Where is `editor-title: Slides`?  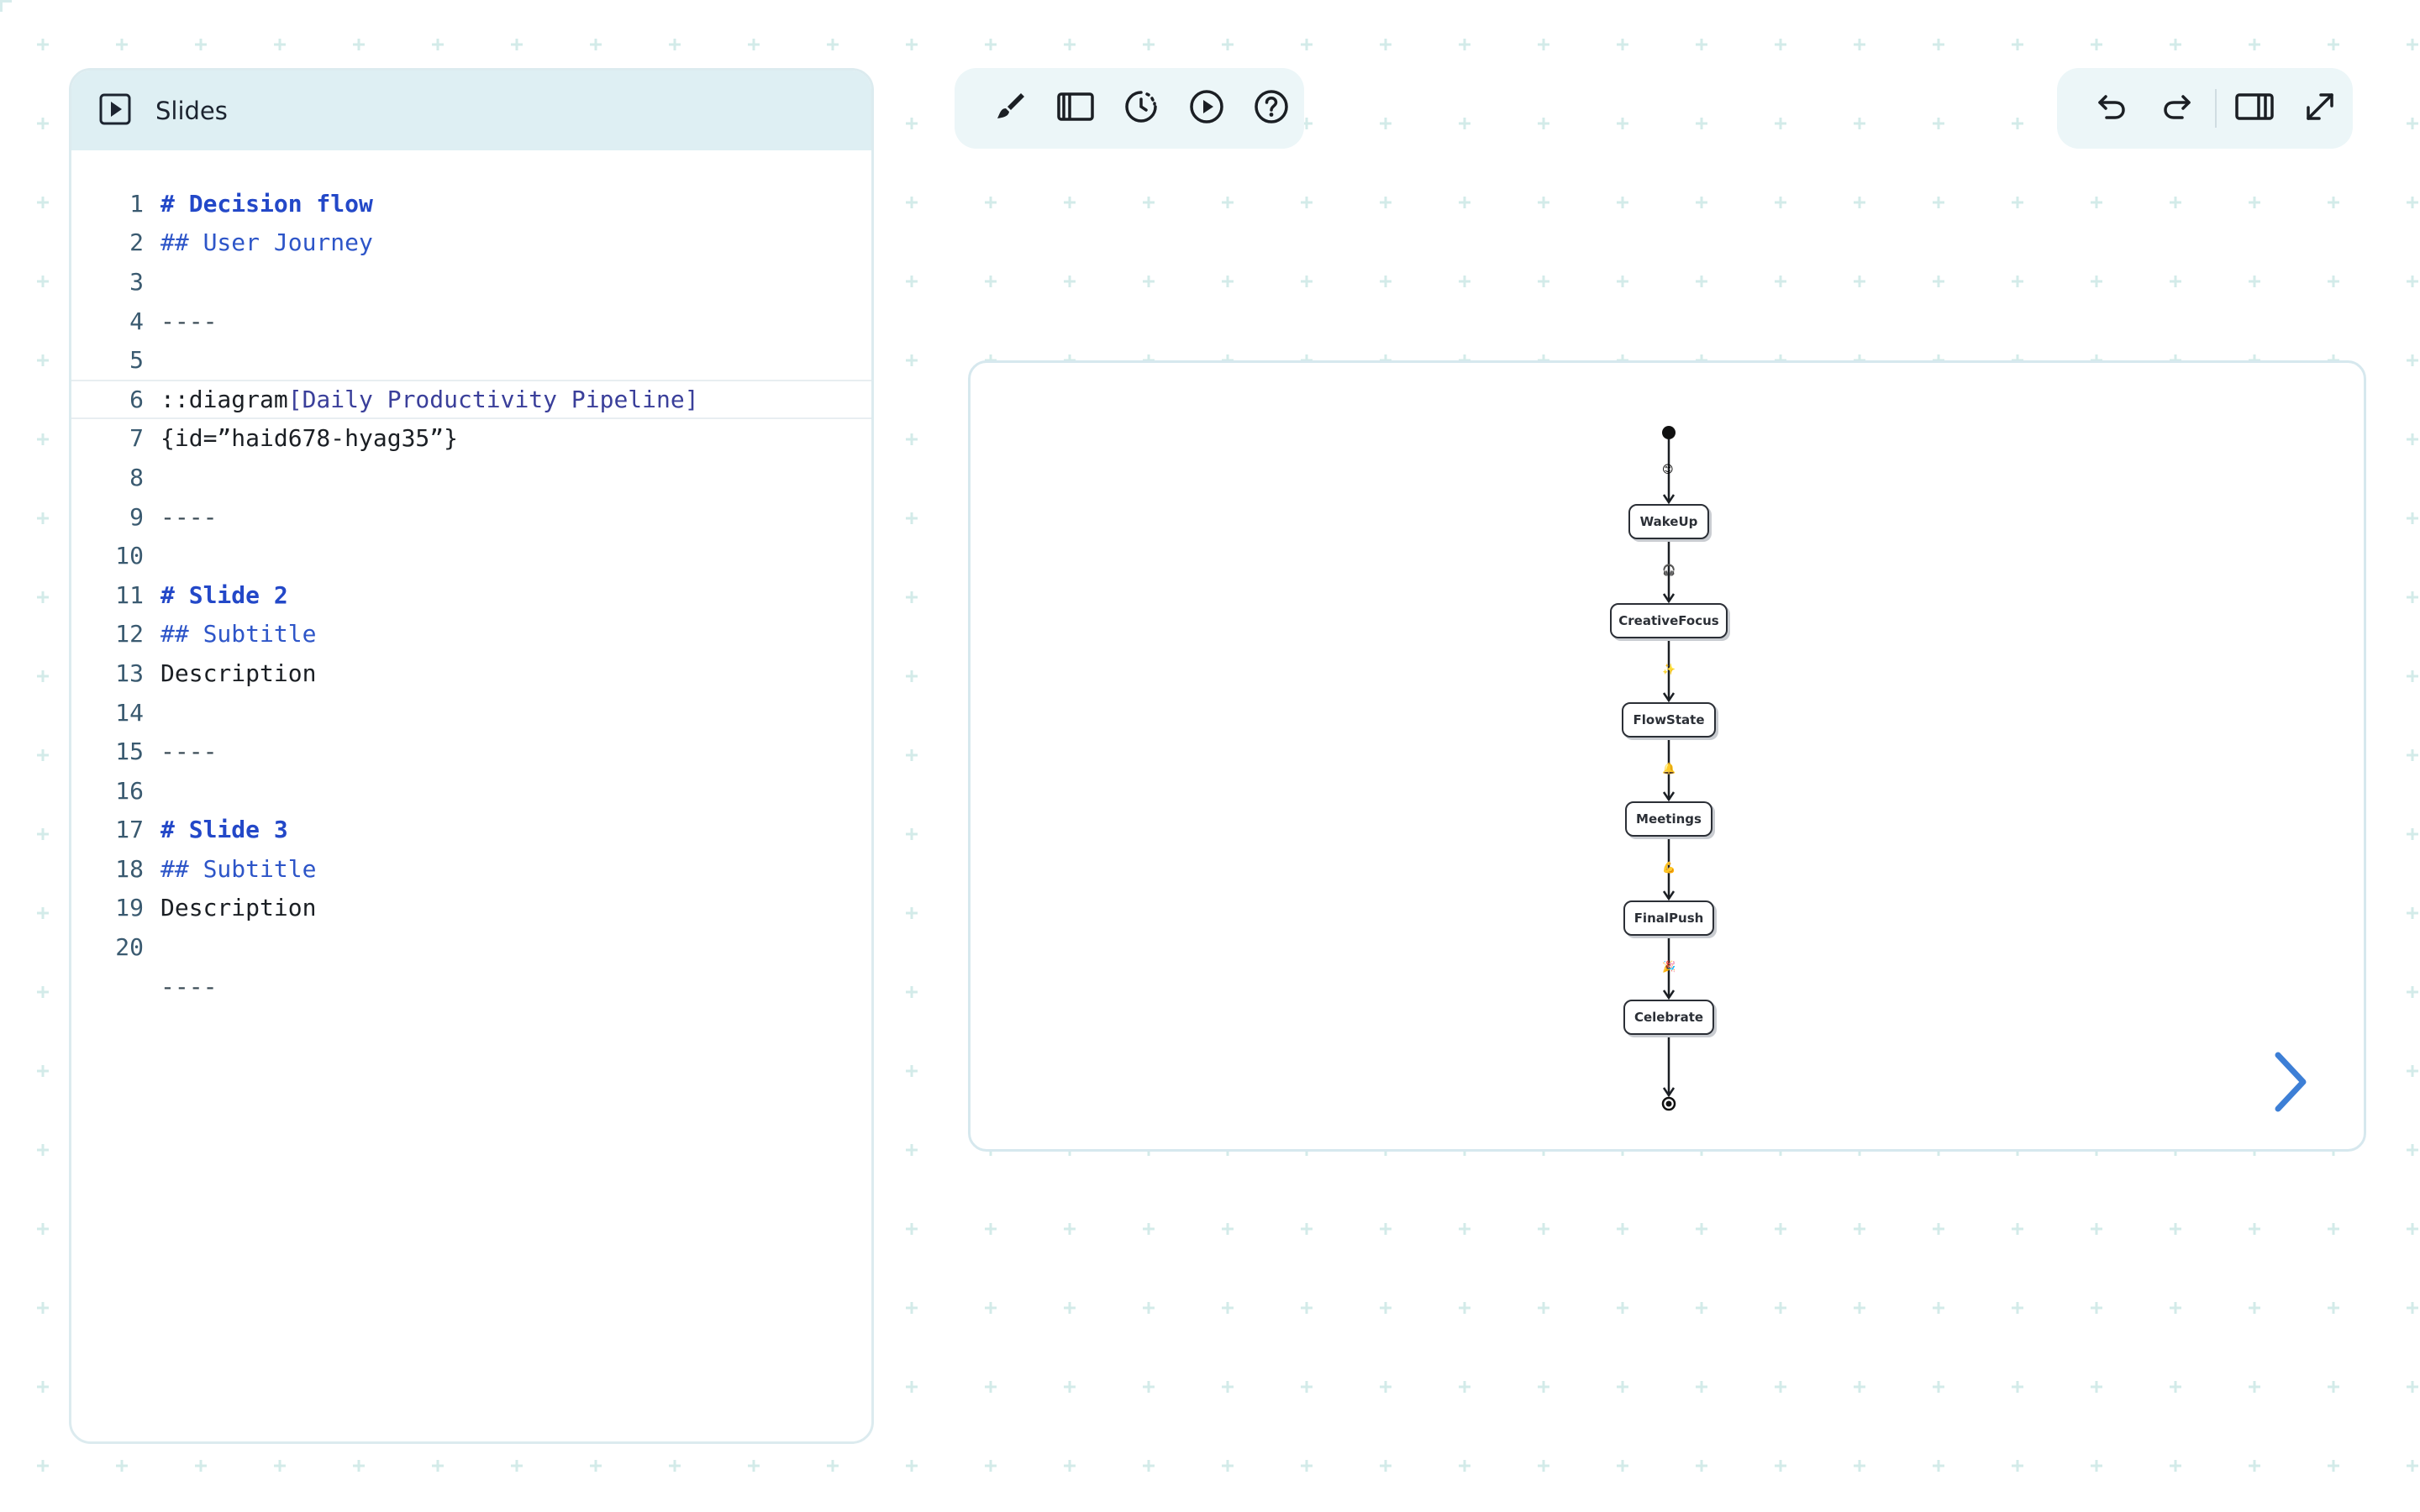 editor-title: Slides is located at coordinates (191, 110).